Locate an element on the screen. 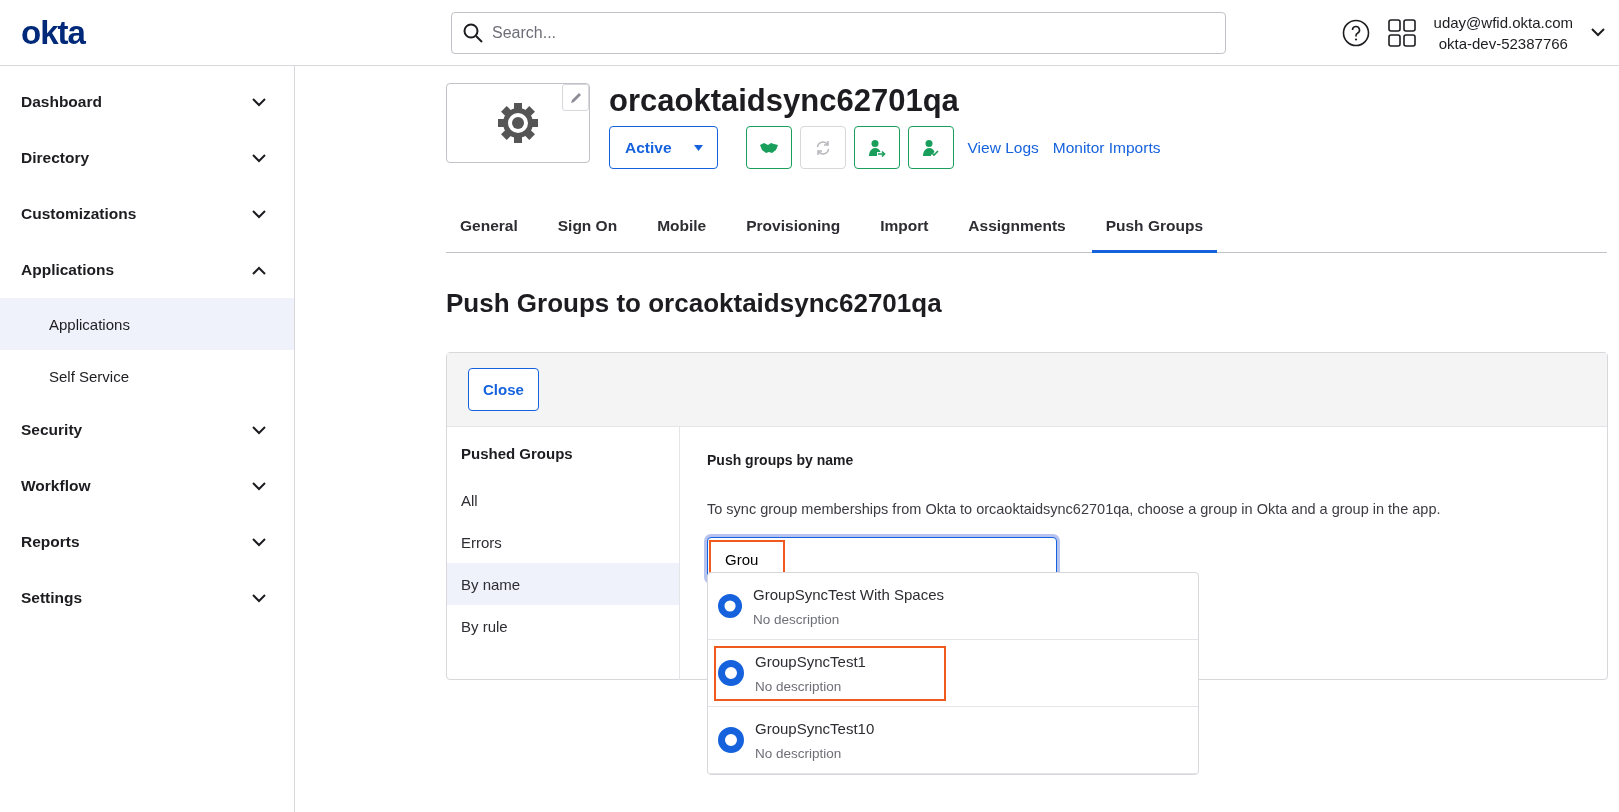 This screenshot has width=1619, height=812. tab: General is located at coordinates (489, 228).